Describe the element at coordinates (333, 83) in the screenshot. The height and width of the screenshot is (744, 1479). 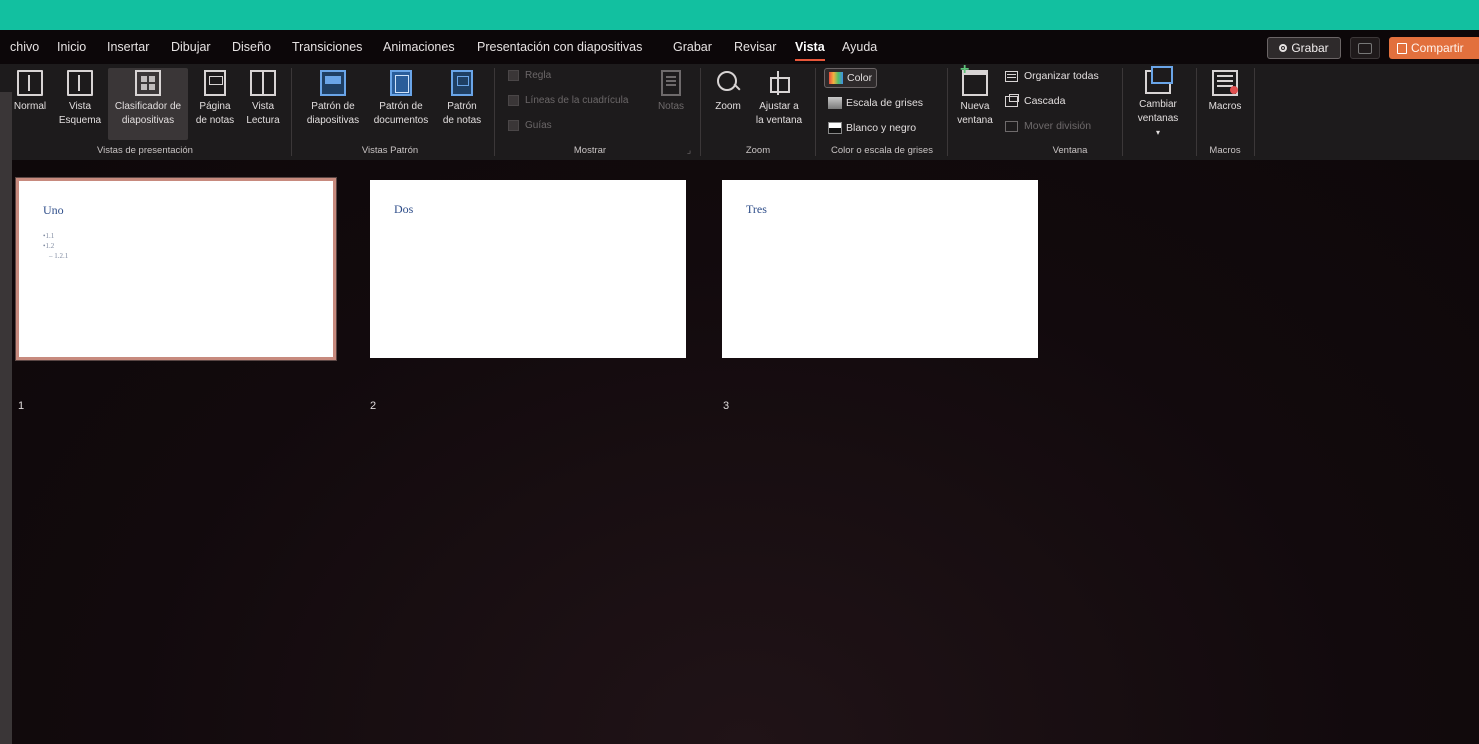
I see `slide-master-icon` at that location.